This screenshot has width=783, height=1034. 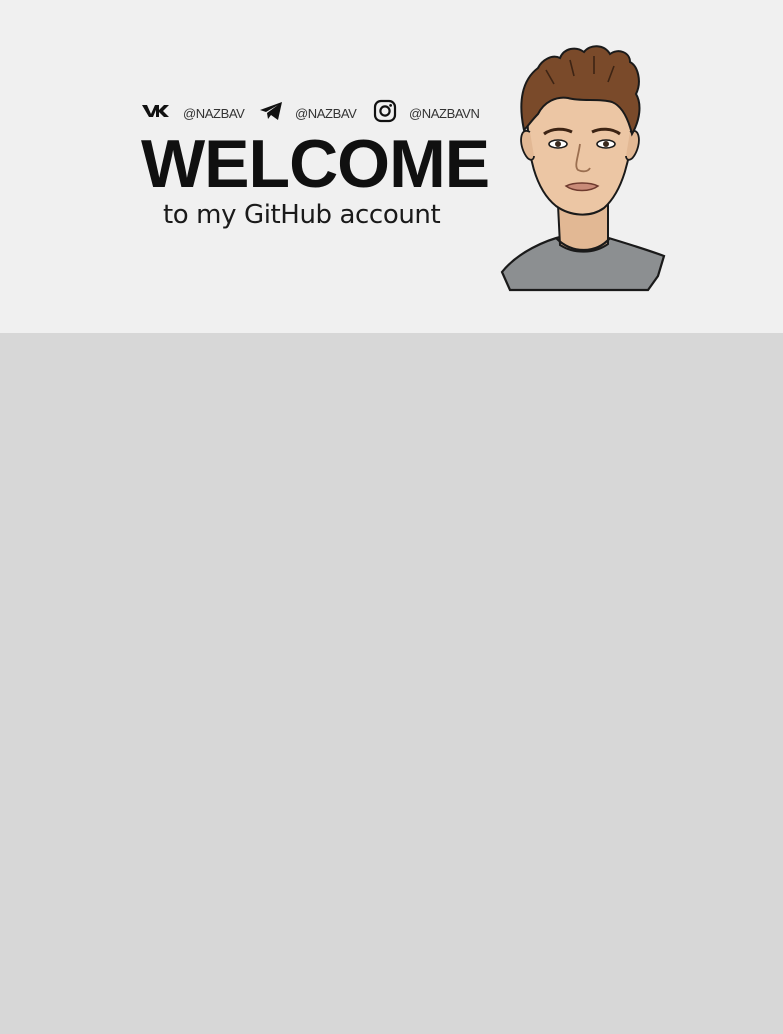 I want to click on social-telegram: @NAZBAV, so click(x=308, y=113).